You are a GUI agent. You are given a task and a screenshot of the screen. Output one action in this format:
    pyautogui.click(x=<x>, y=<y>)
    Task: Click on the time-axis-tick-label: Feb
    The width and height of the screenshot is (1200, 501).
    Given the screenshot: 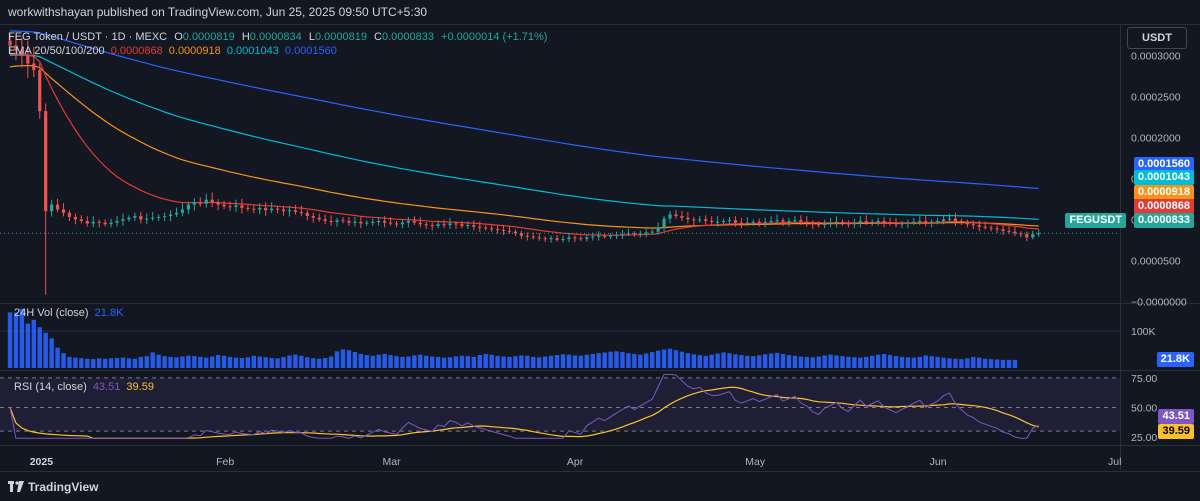 What is the action you would take?
    pyautogui.click(x=225, y=462)
    